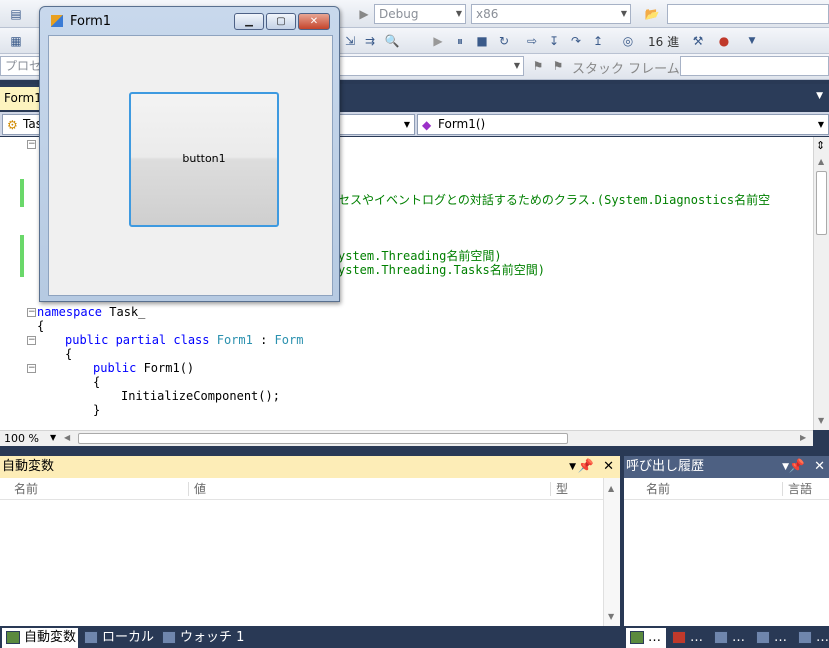  What do you see at coordinates (420, 14) in the screenshot?
I see `solution-config-combo: Debug ▼` at bounding box center [420, 14].